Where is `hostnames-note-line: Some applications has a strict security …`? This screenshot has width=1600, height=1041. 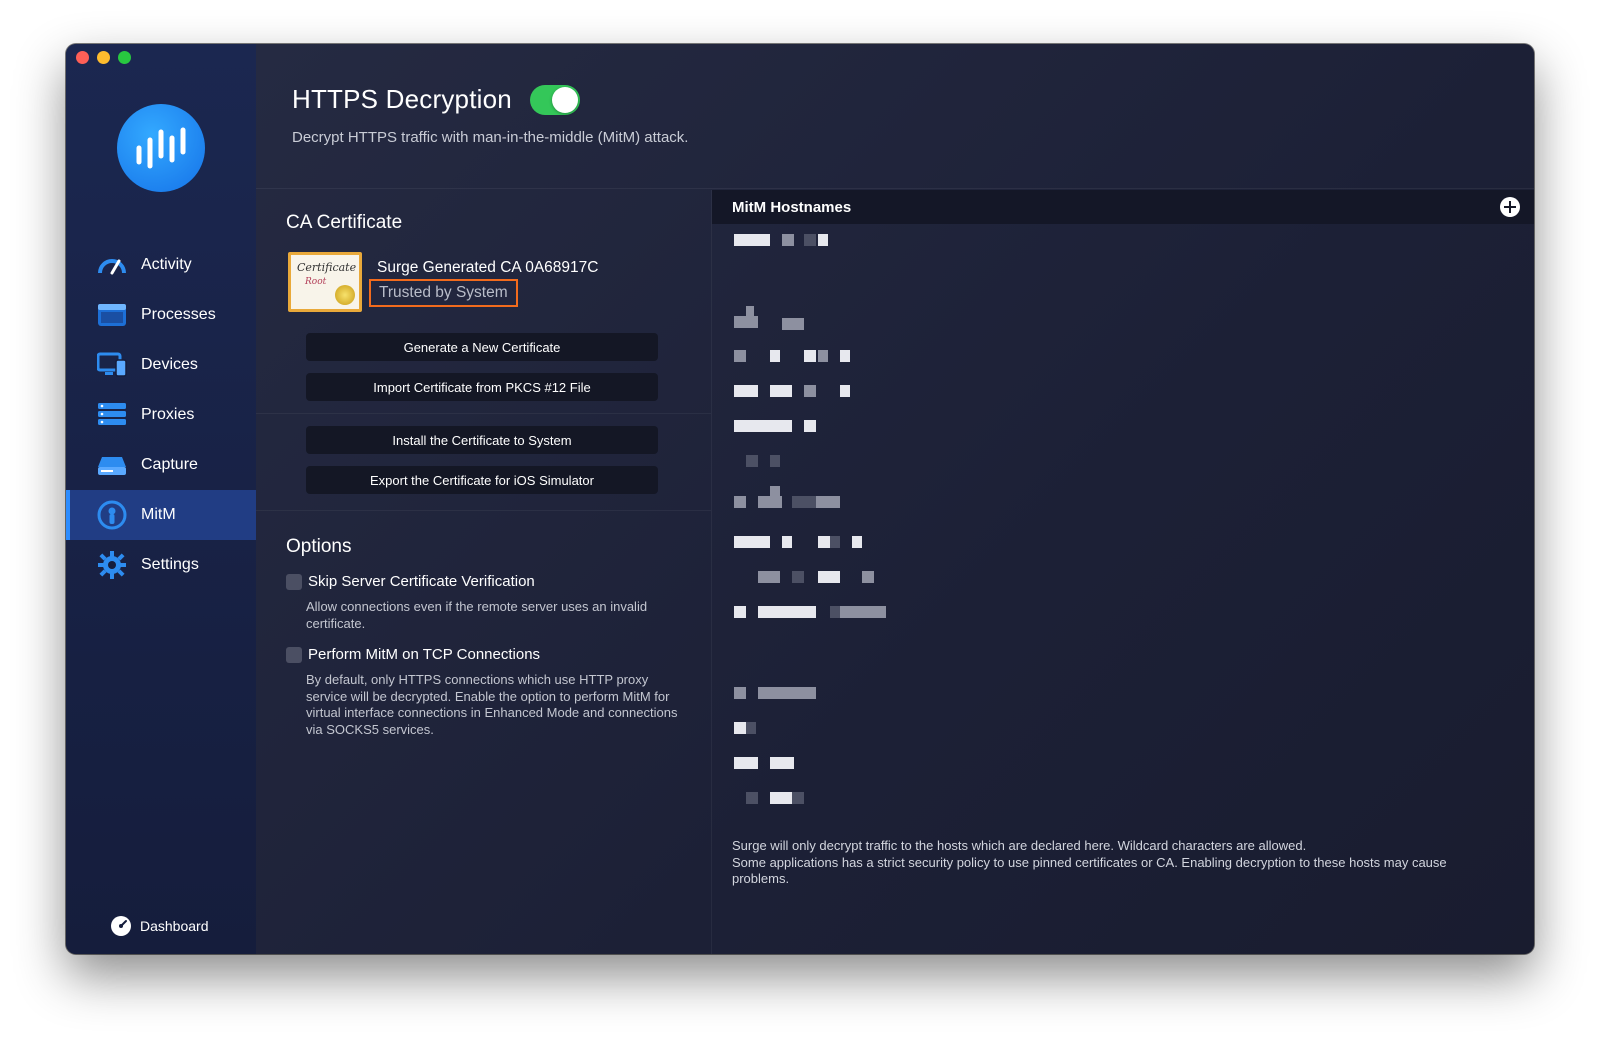
hostnames-note-line: Some applications has a strict security … is located at coordinates (1089, 870).